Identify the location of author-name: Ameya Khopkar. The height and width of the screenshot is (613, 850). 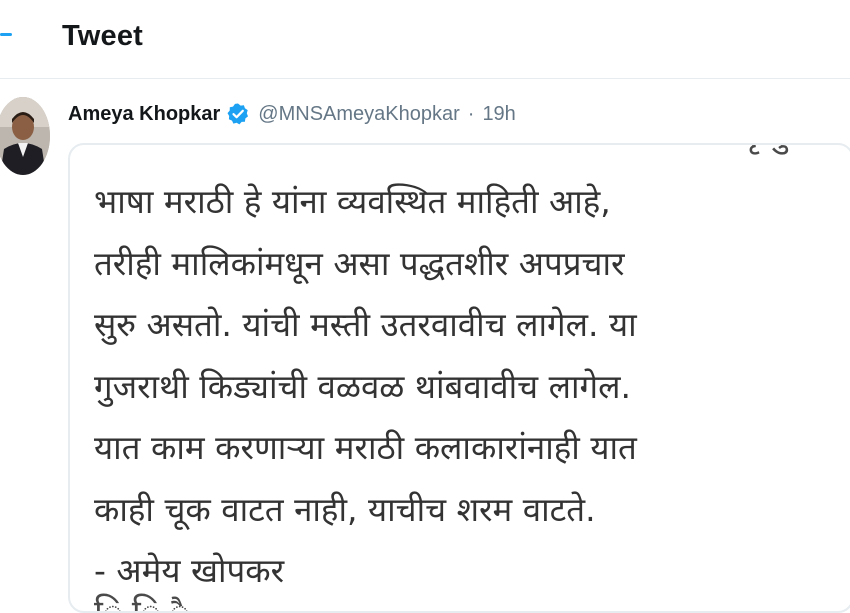
(144, 114).